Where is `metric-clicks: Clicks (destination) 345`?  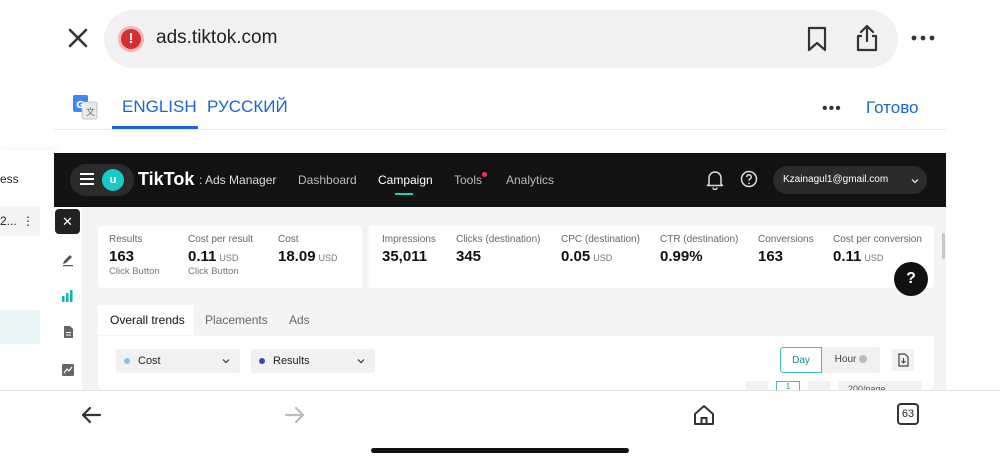 metric-clicks: Clicks (destination) 345 is located at coordinates (498, 249).